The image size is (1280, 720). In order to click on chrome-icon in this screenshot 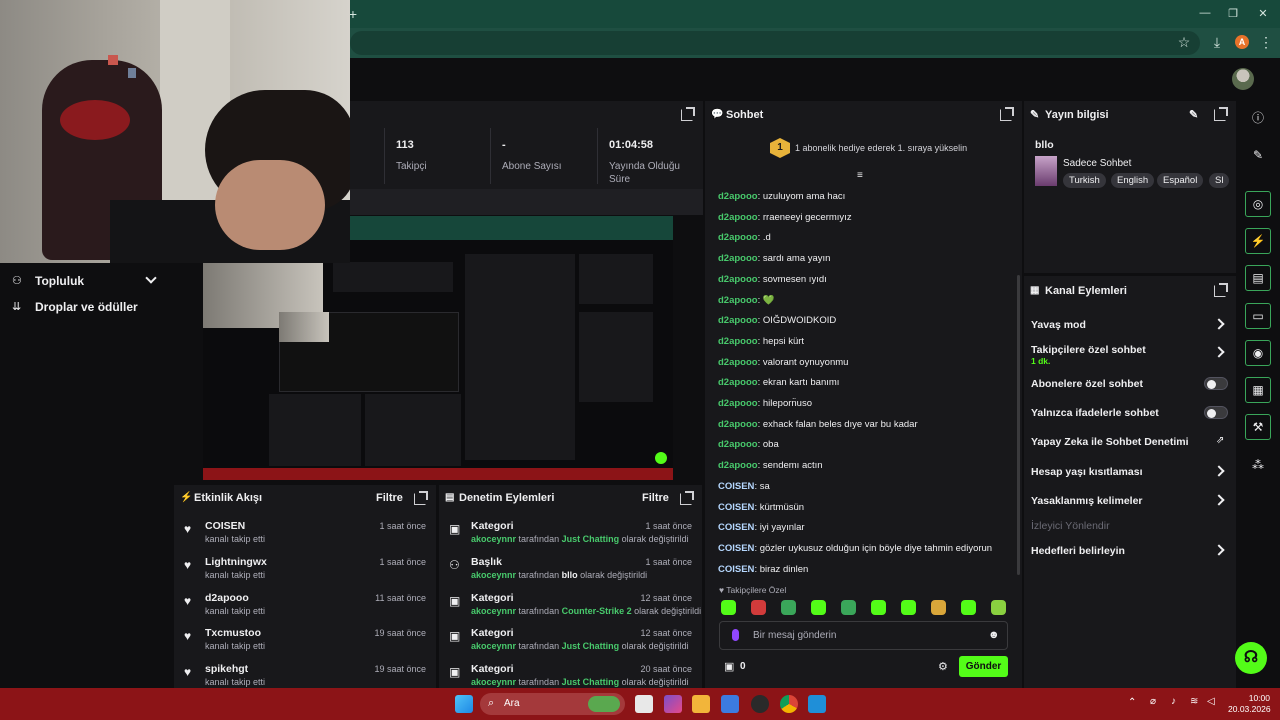, I will do `click(789, 704)`.